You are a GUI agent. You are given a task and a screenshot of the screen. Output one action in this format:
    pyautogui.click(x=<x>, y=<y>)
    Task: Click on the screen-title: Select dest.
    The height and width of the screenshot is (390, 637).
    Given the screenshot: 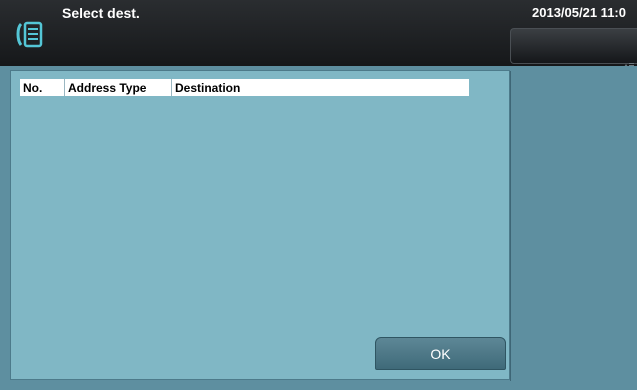 What is the action you would take?
    pyautogui.click(x=101, y=13)
    